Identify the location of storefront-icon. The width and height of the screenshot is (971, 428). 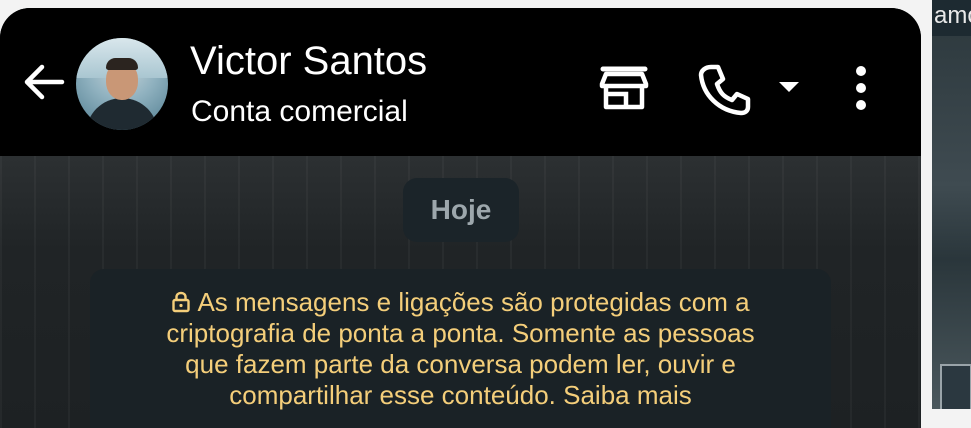
(624, 88).